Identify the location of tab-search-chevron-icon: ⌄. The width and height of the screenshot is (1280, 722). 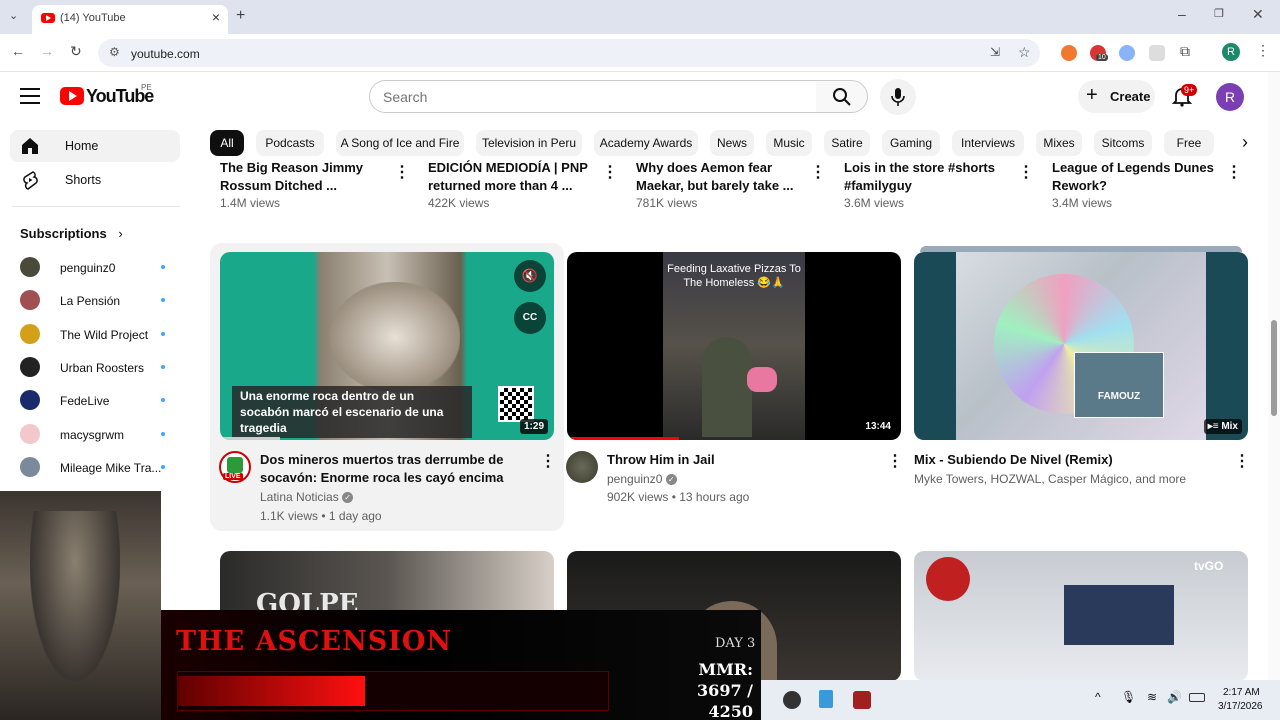
(13, 15).